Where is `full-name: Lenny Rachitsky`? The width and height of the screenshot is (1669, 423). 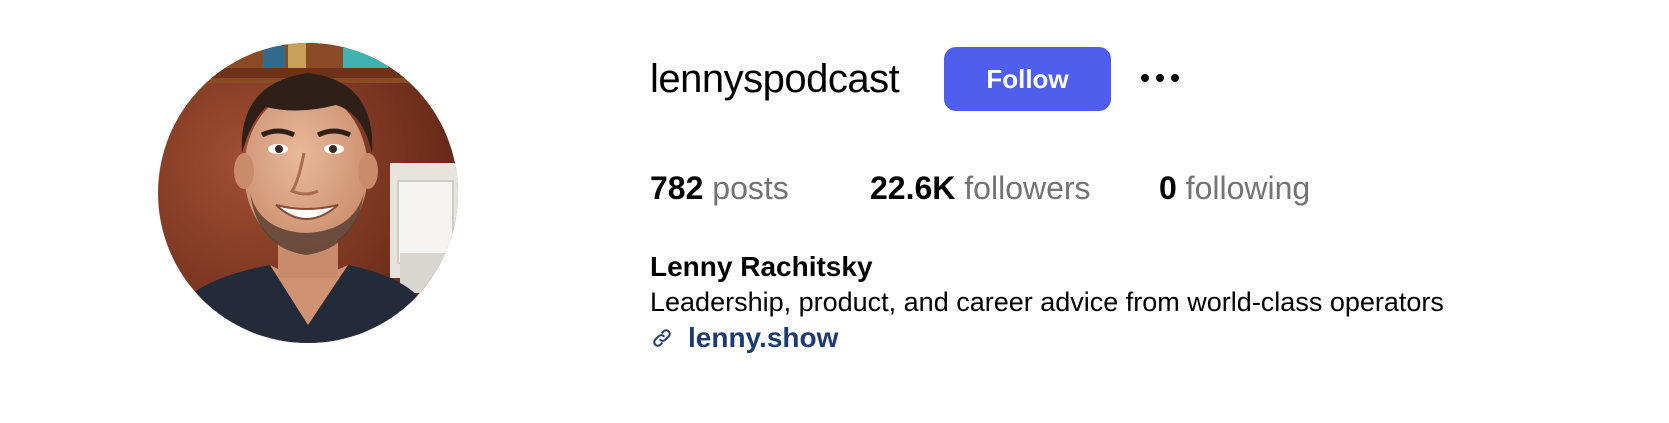 full-name: Lenny Rachitsky is located at coordinates (761, 266).